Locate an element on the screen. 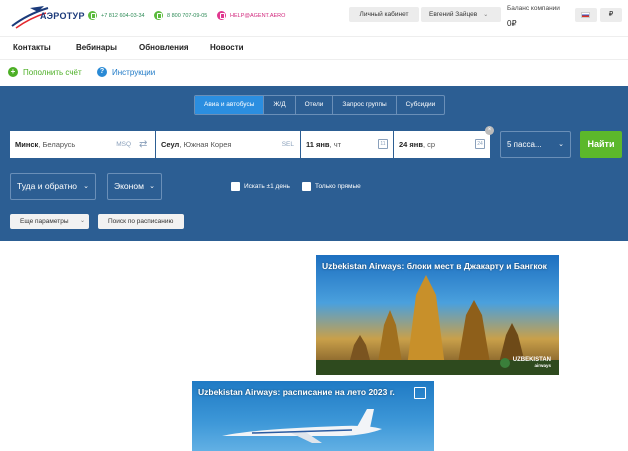 Image resolution: width=628 pixels, height=451 pixels. top-up-link: + Пополнить счёт is located at coordinates (45, 72).